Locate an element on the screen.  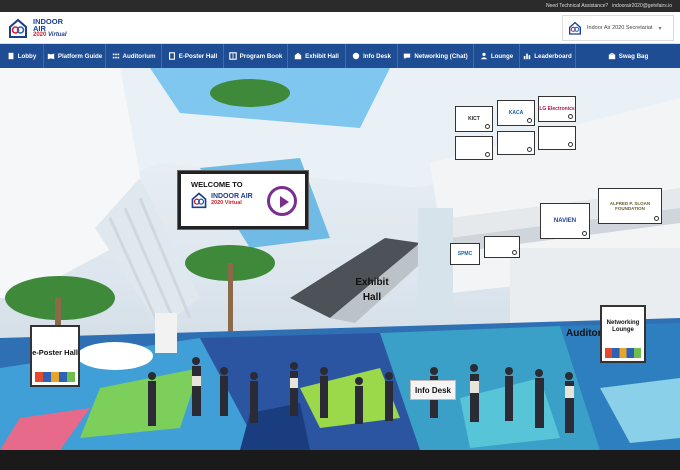
chevron-down-icon: ▾ is located at coordinates (660, 28).